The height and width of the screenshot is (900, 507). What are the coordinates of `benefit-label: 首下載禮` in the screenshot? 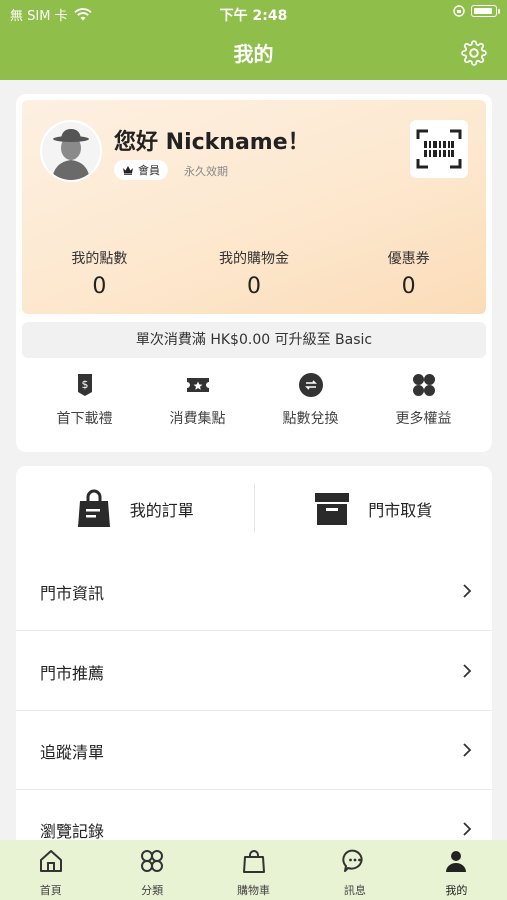 It's located at (84, 419).